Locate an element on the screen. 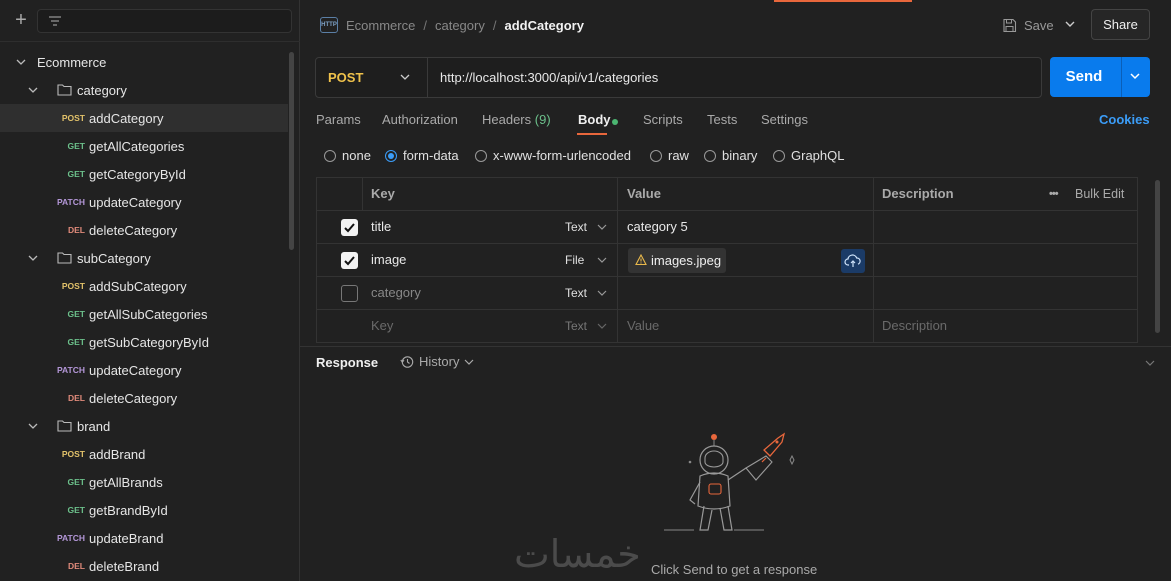  watermark-logo: خمسات is located at coordinates (577, 554).